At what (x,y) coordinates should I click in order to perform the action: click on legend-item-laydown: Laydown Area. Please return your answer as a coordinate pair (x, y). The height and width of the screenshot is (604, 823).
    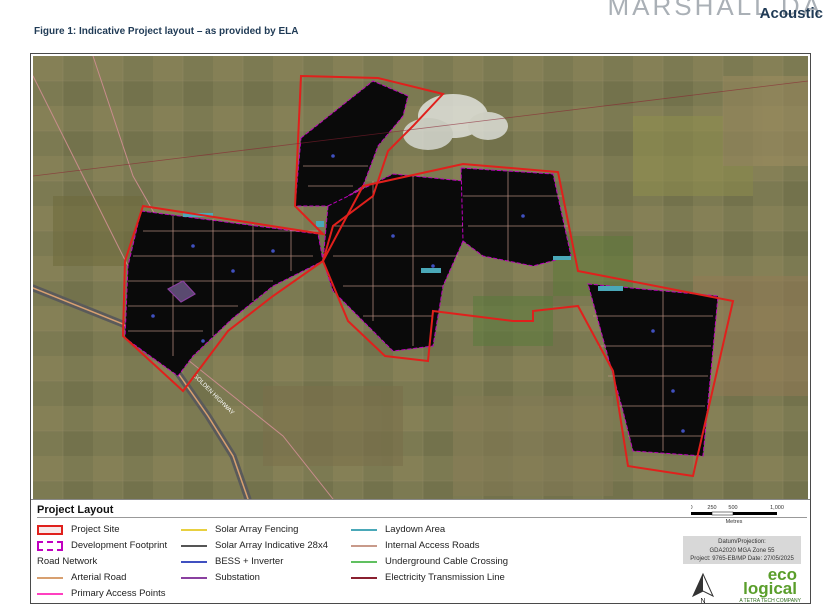
    Looking at the image, I should click on (398, 529).